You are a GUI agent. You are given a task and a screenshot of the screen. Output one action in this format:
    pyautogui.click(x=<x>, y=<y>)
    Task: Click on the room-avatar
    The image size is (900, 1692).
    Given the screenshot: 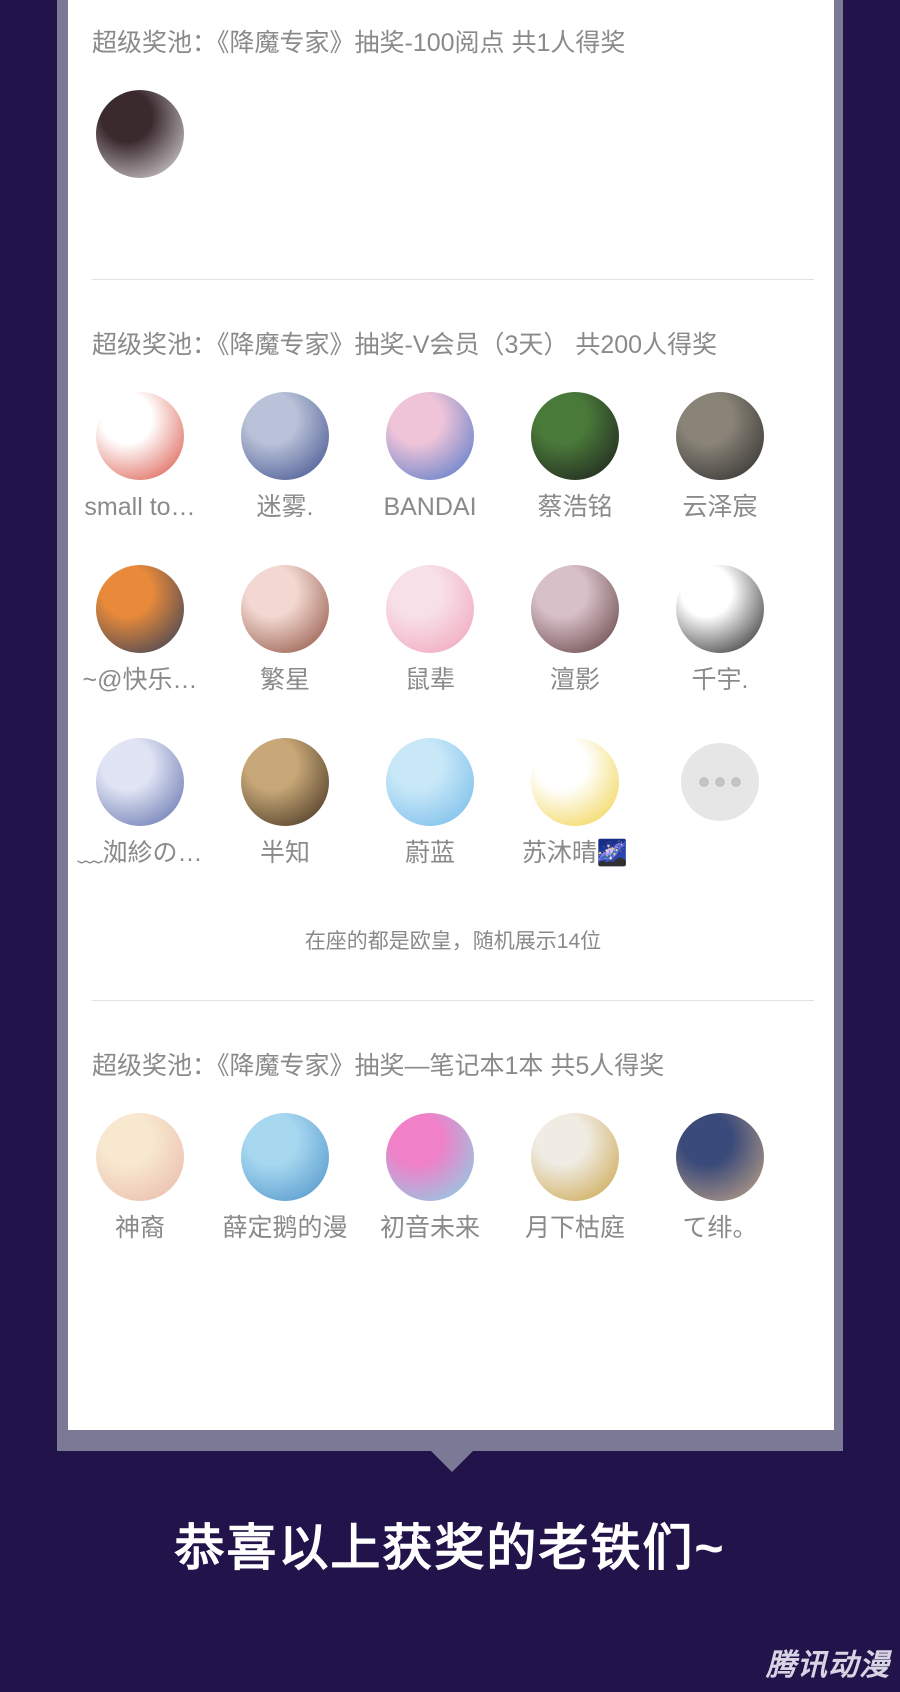 What is the action you would take?
    pyautogui.click(x=285, y=782)
    